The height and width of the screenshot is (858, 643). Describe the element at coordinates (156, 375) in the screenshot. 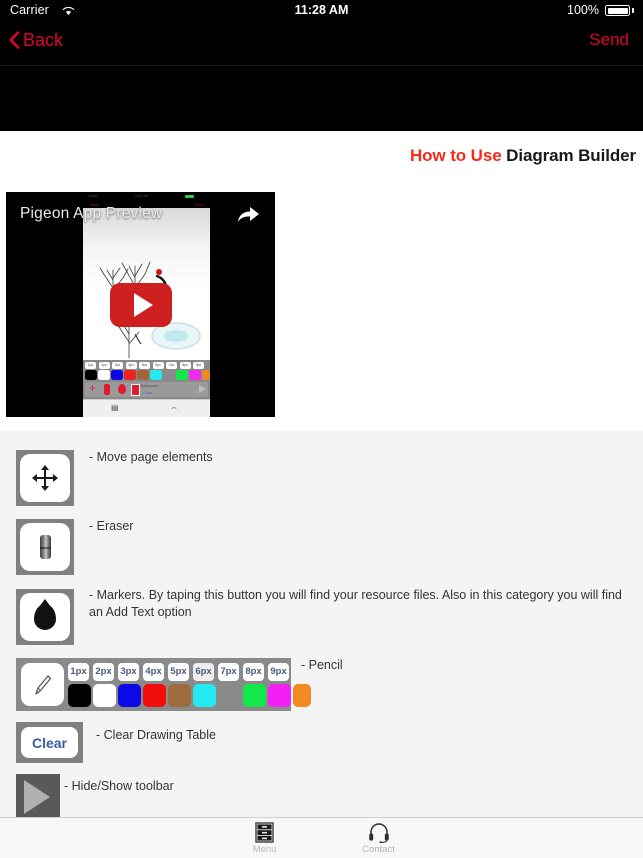

I see `preview-swatch-cyan` at that location.